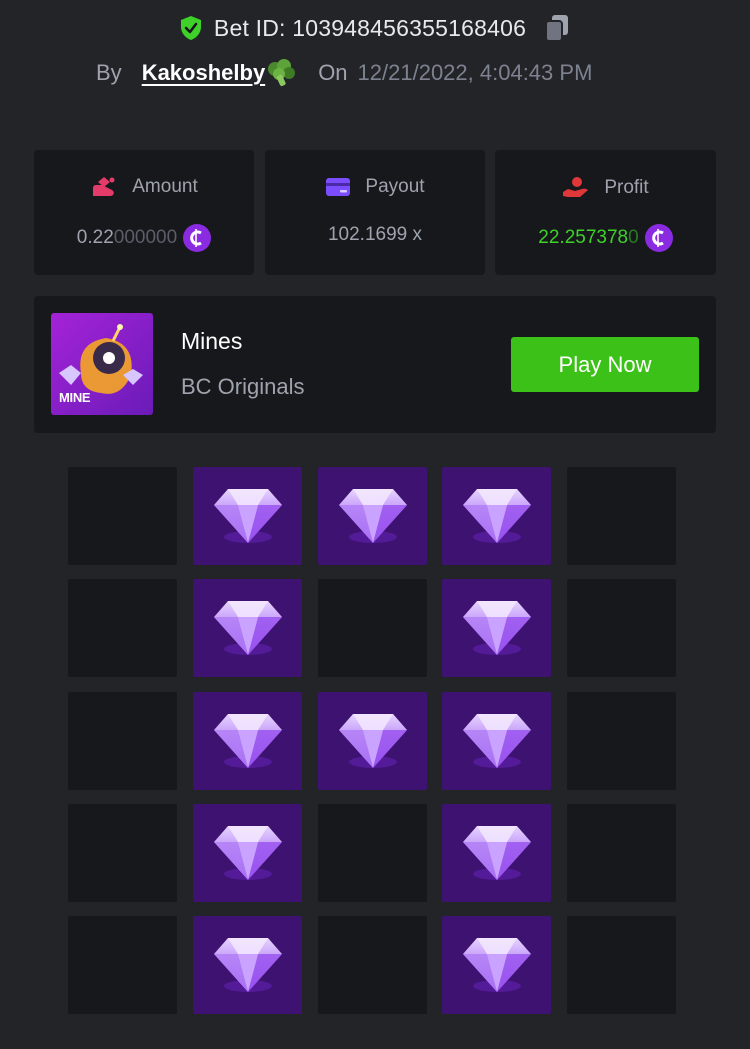 The height and width of the screenshot is (1049, 750). Describe the element at coordinates (395, 186) in the screenshot. I see `payout-label: Payout` at that location.